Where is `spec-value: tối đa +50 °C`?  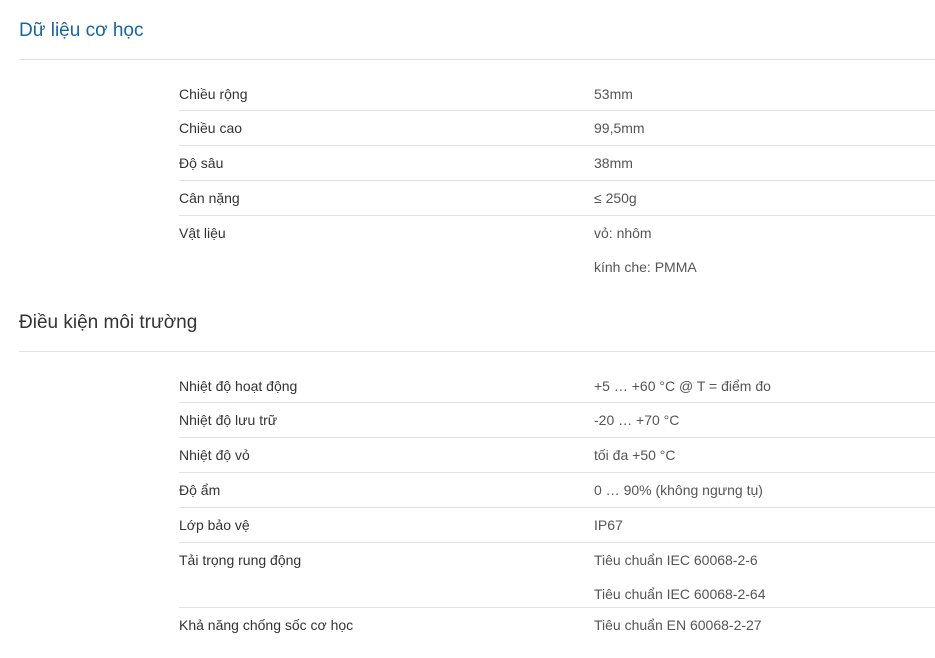
spec-value: tối đa +50 °C is located at coordinates (764, 455).